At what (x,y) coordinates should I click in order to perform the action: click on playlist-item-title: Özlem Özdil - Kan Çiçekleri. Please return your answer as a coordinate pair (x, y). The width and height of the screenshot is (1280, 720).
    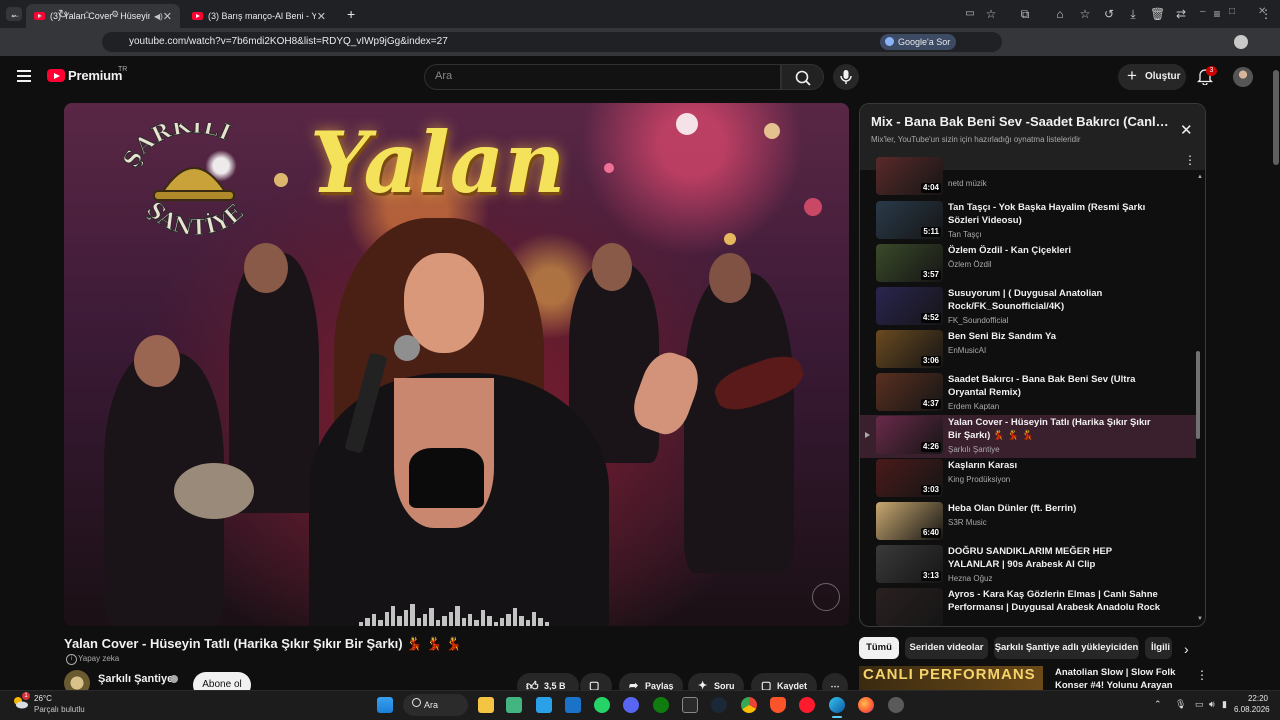
    Looking at the image, I should click on (1055, 250).